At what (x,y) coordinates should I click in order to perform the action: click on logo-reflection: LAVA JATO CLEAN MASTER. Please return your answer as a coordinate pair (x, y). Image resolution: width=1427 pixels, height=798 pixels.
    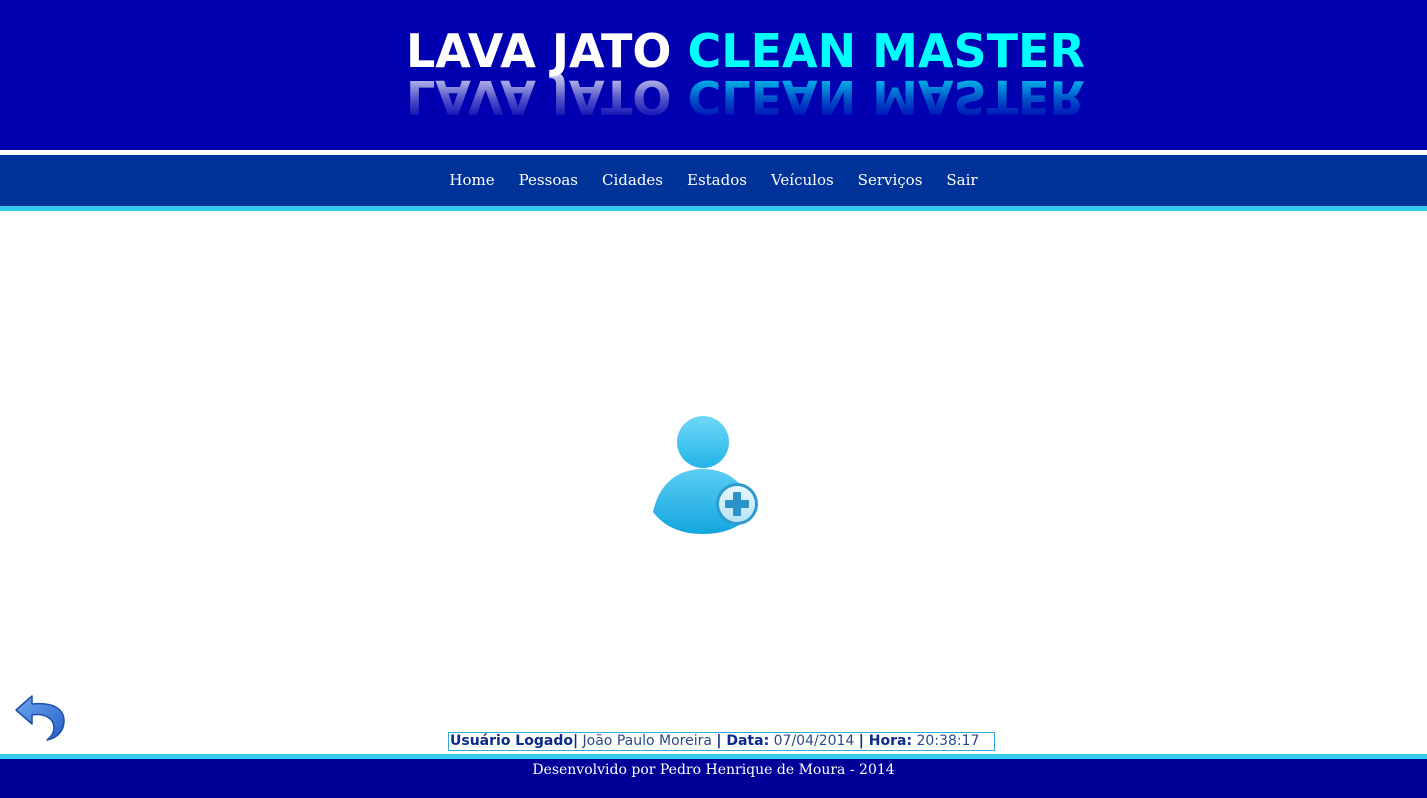
    Looking at the image, I should click on (745, 97).